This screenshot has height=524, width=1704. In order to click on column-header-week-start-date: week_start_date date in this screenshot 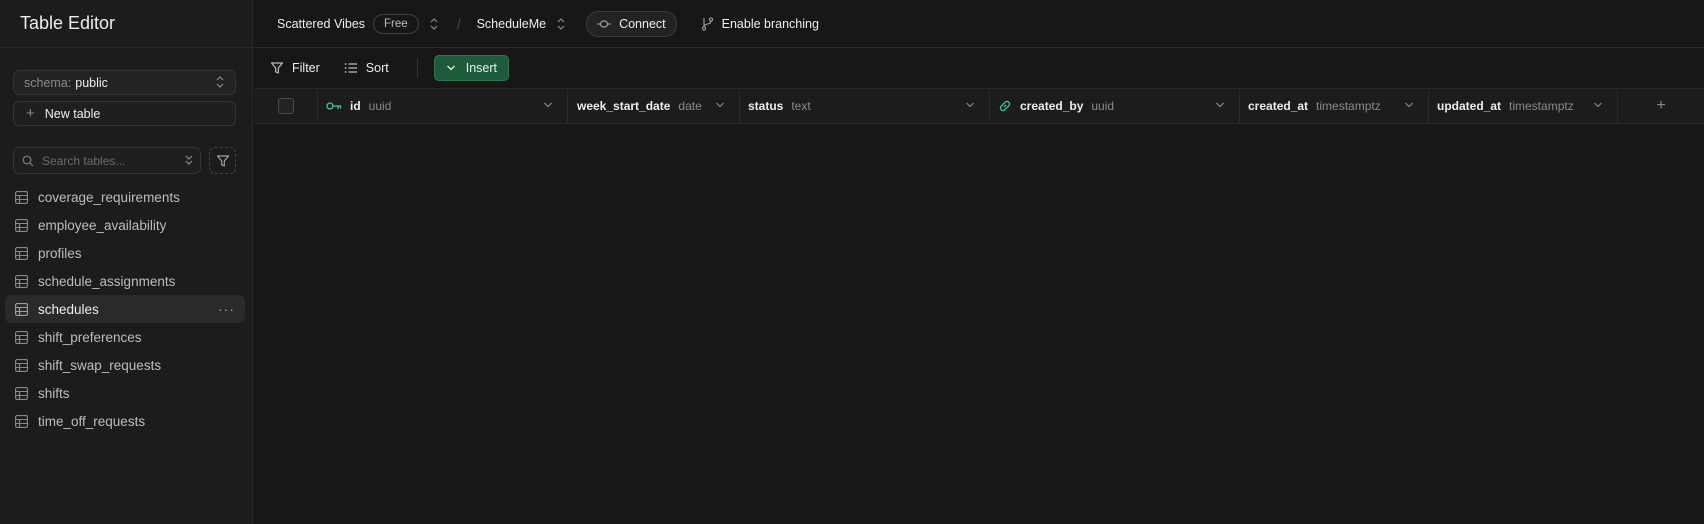, I will do `click(654, 106)`.